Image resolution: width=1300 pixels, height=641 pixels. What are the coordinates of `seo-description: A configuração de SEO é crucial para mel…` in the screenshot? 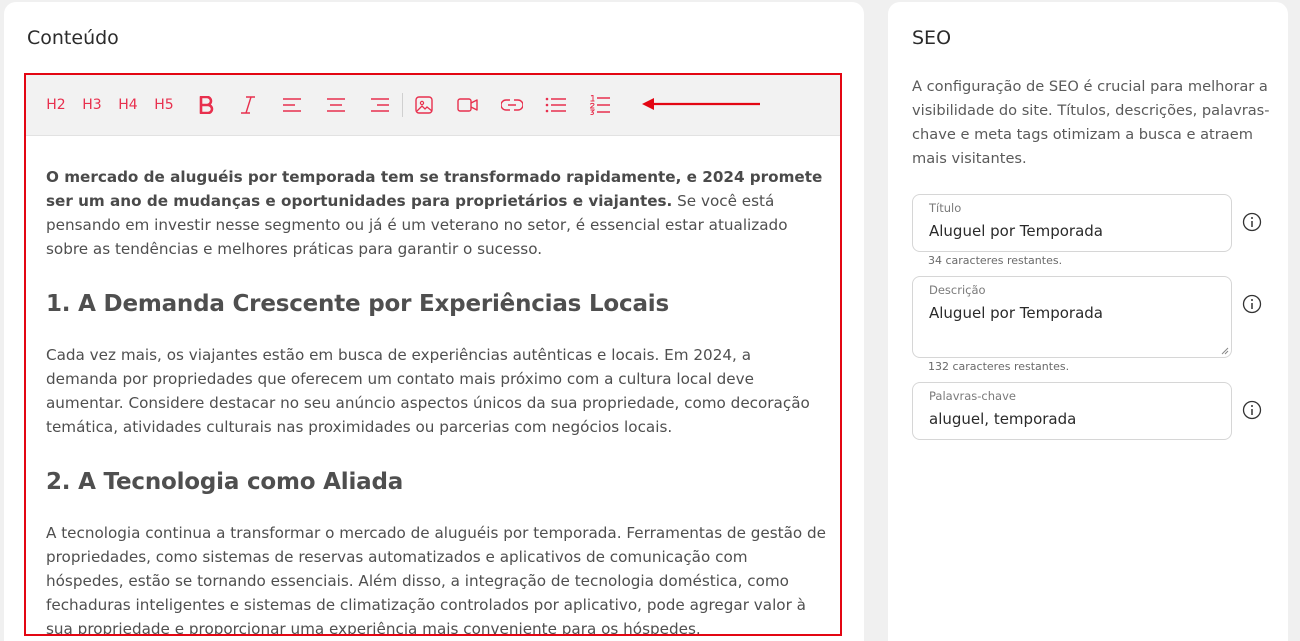 It's located at (1091, 122).